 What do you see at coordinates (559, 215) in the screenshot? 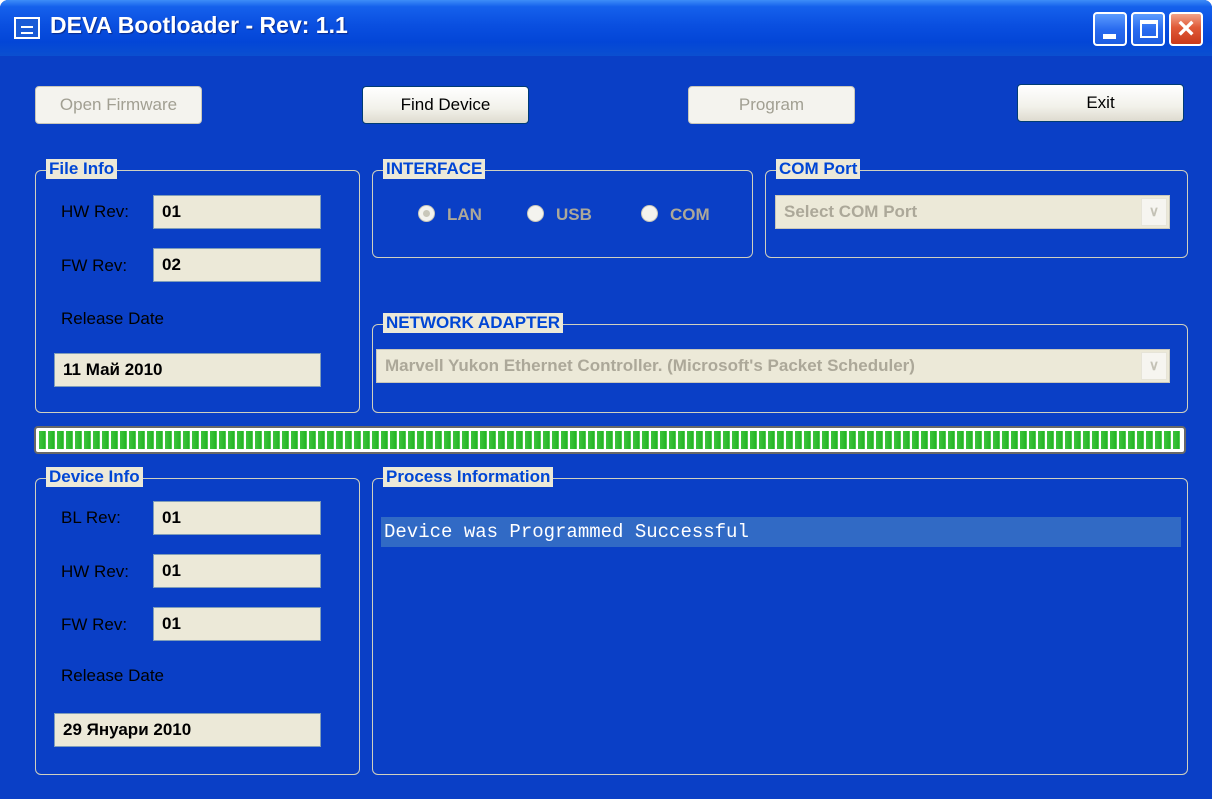
I see `radio-usb: USB` at bounding box center [559, 215].